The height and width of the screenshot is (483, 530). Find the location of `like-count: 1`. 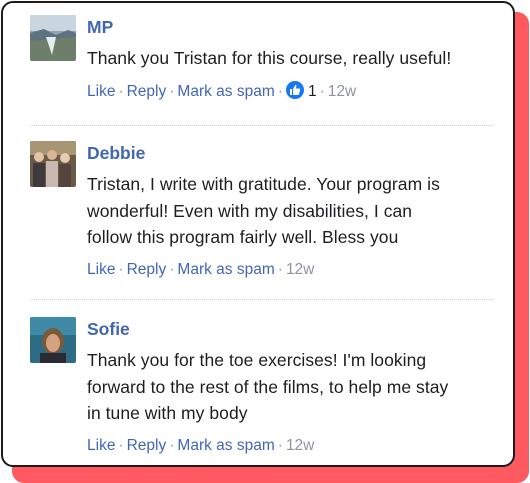

like-count: 1 is located at coordinates (310, 91).